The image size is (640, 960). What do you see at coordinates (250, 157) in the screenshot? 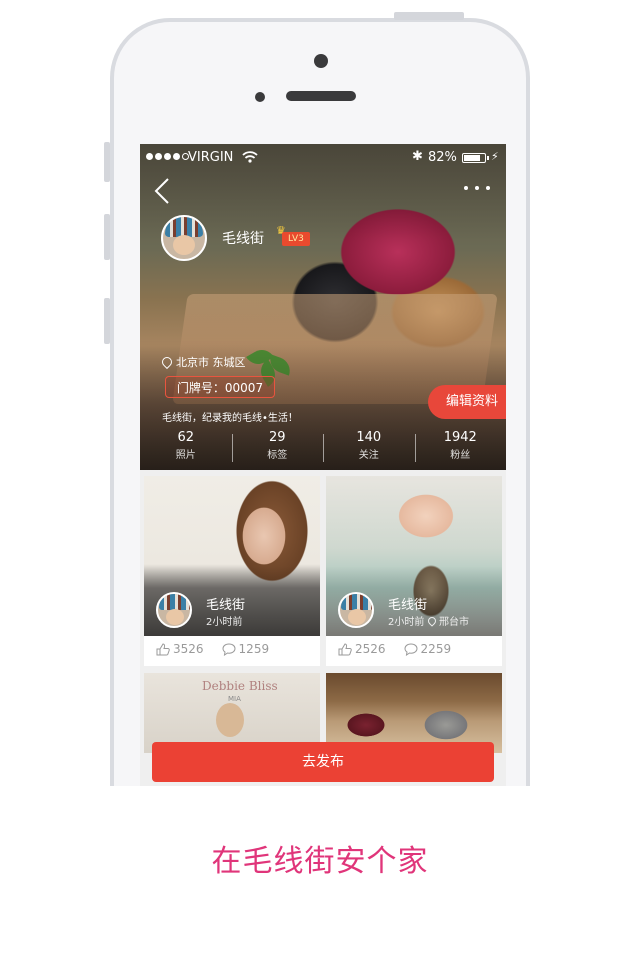
I see `wifi-icon` at bounding box center [250, 157].